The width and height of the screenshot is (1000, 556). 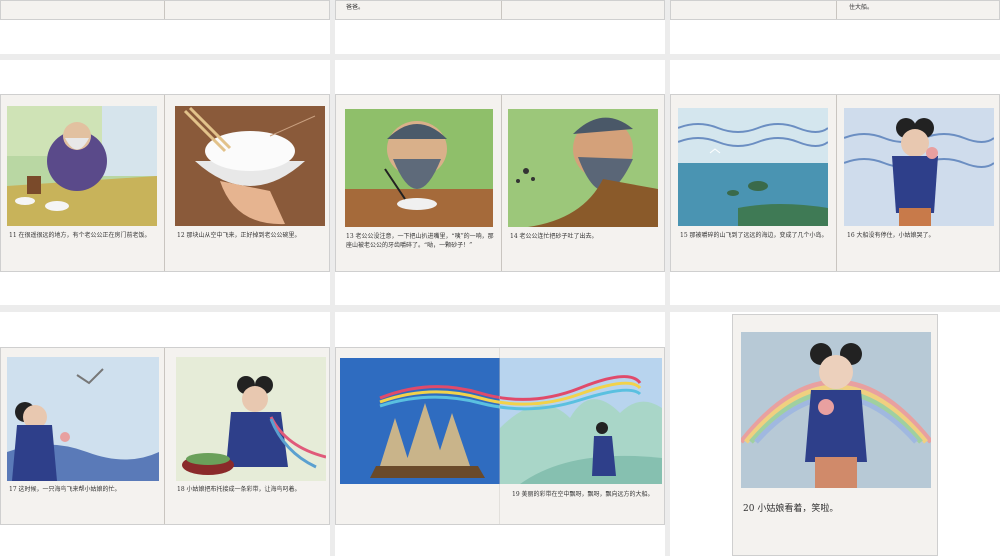 I want to click on illustration-p11, so click(x=82, y=166).